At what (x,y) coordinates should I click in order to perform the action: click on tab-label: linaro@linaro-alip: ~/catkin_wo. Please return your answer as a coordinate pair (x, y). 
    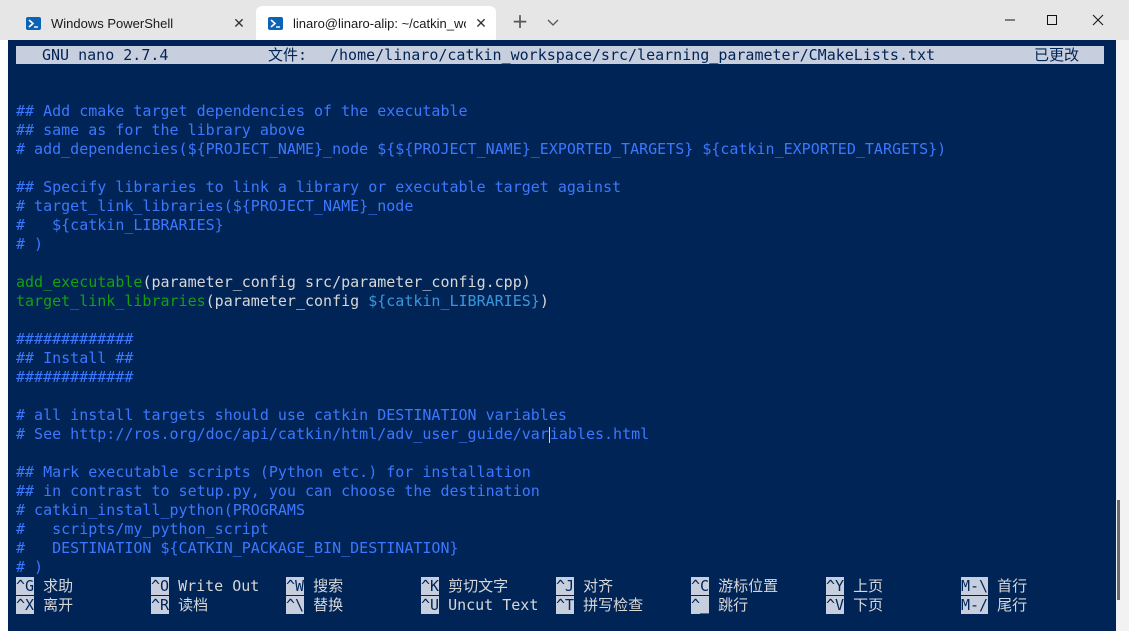
    Looking at the image, I should click on (379, 23).